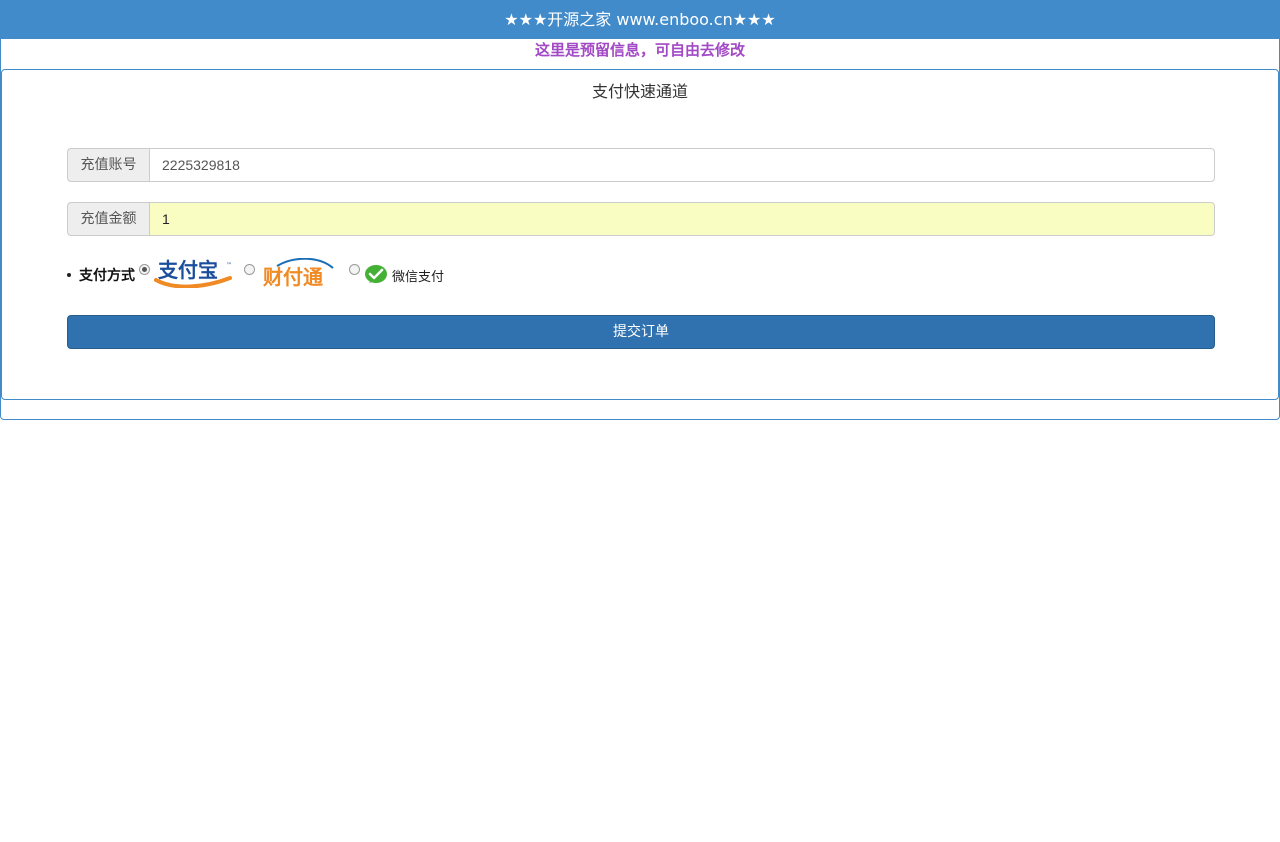  Describe the element at coordinates (249, 269) in the screenshot. I see `tenpay-radio` at that location.